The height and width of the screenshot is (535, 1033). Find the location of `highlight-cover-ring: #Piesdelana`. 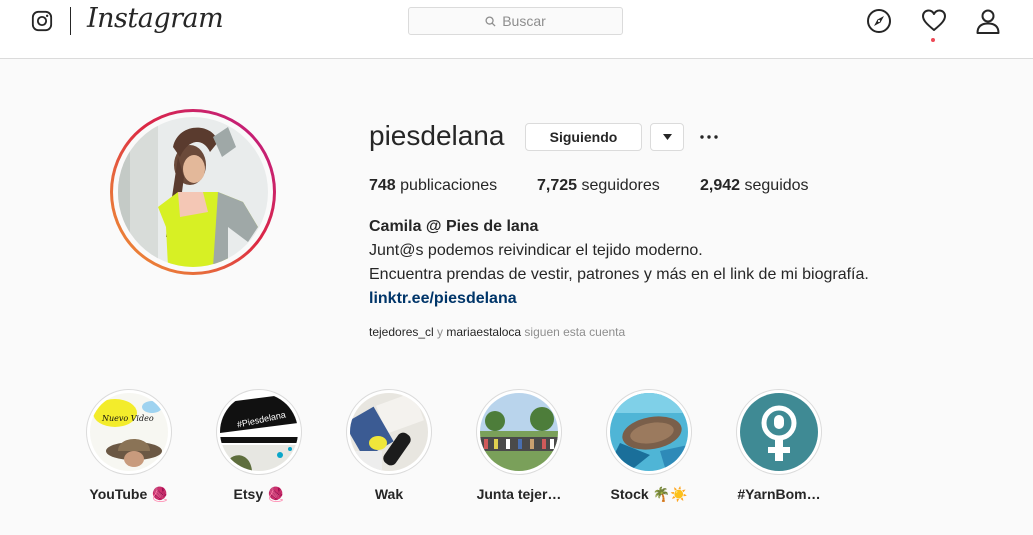

highlight-cover-ring: #Piesdelana is located at coordinates (259, 432).